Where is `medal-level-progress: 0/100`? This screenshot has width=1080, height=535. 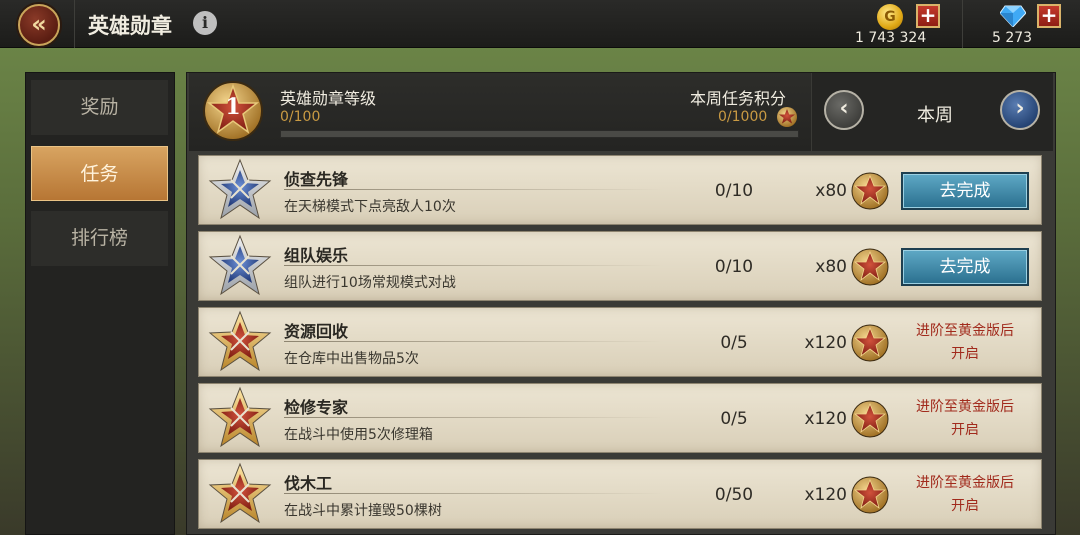
medal-level-progress: 0/100 is located at coordinates (300, 117).